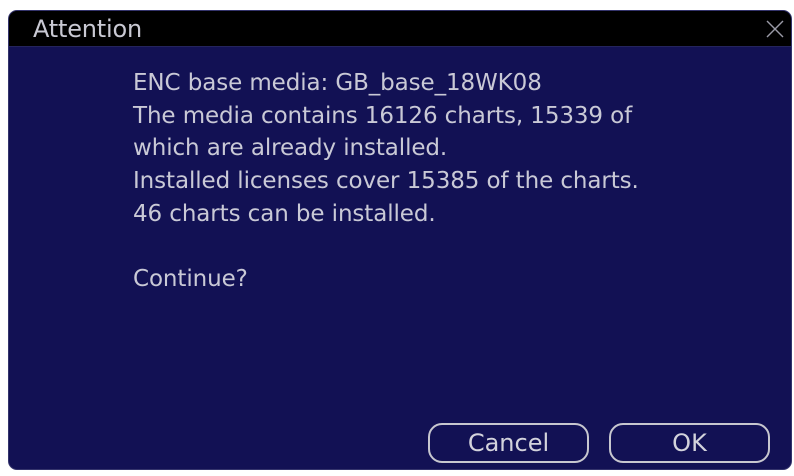 This screenshot has height=476, width=794. I want to click on message-question: Continue?, so click(190, 279).